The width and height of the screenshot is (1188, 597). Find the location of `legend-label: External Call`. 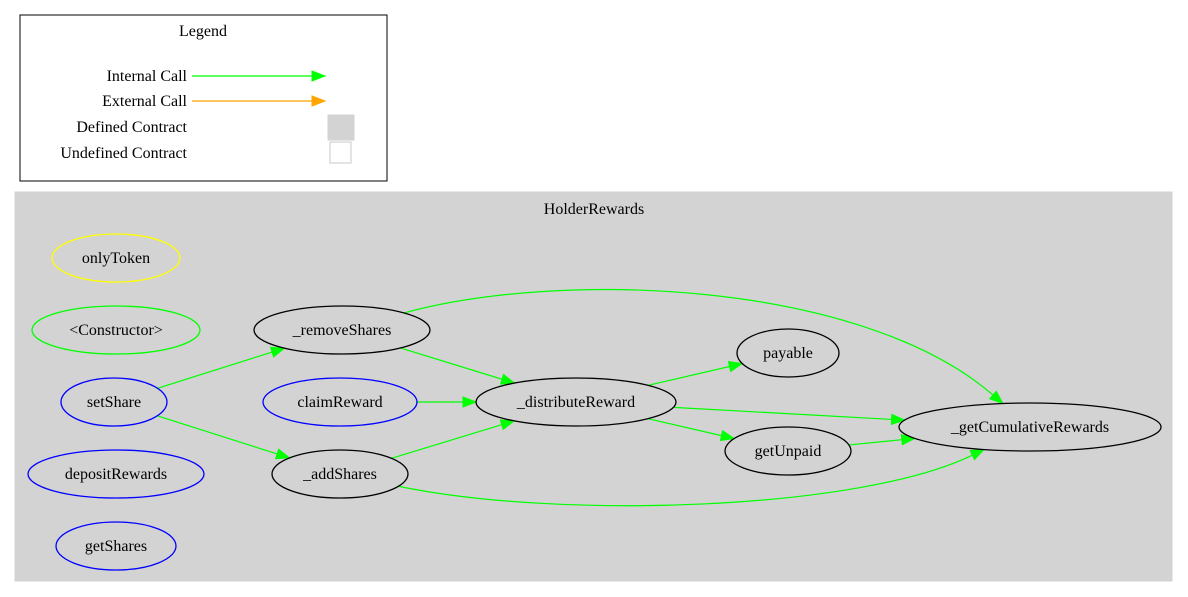

legend-label: External Call is located at coordinates (144, 101).